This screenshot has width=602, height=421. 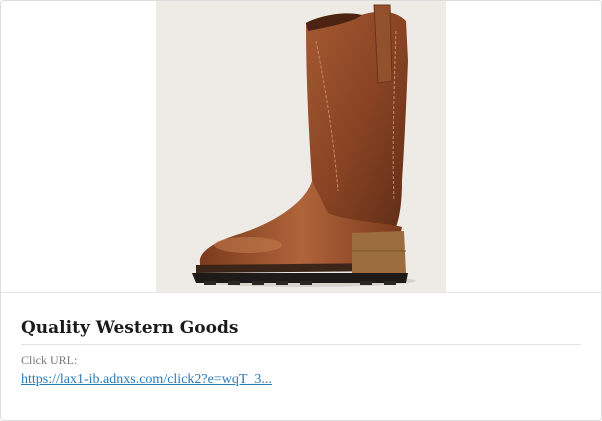 What do you see at coordinates (49, 360) in the screenshot?
I see `click-url-label: Click URL:` at bounding box center [49, 360].